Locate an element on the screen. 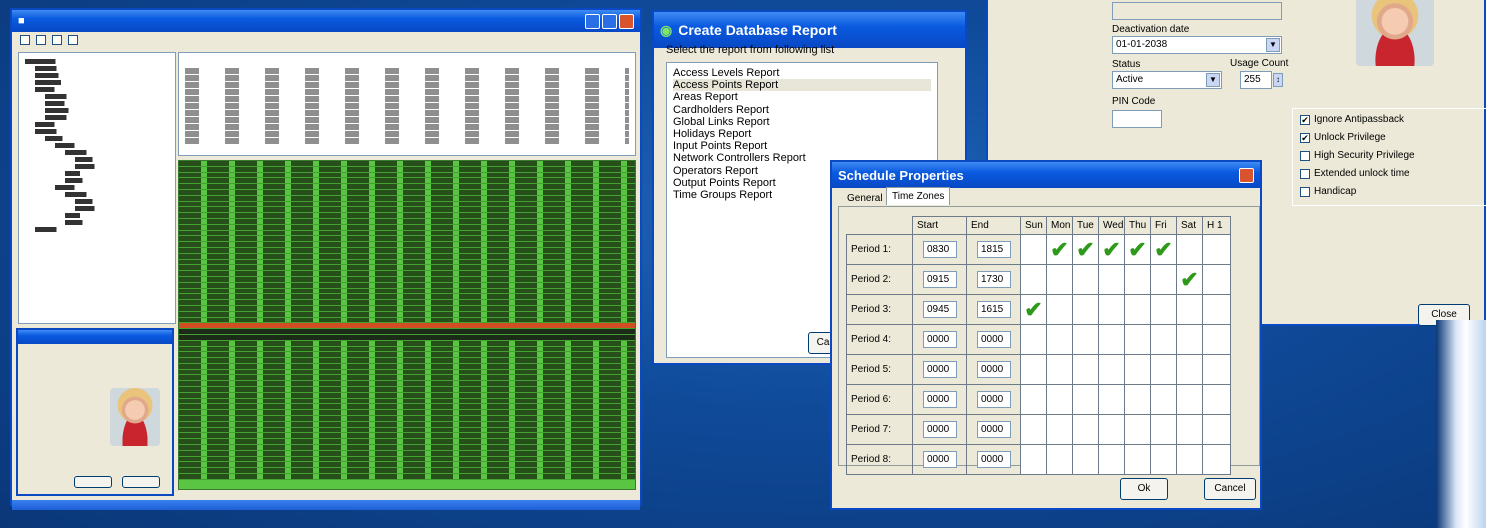 The image size is (1486, 528). device-tree is located at coordinates (97, 188).